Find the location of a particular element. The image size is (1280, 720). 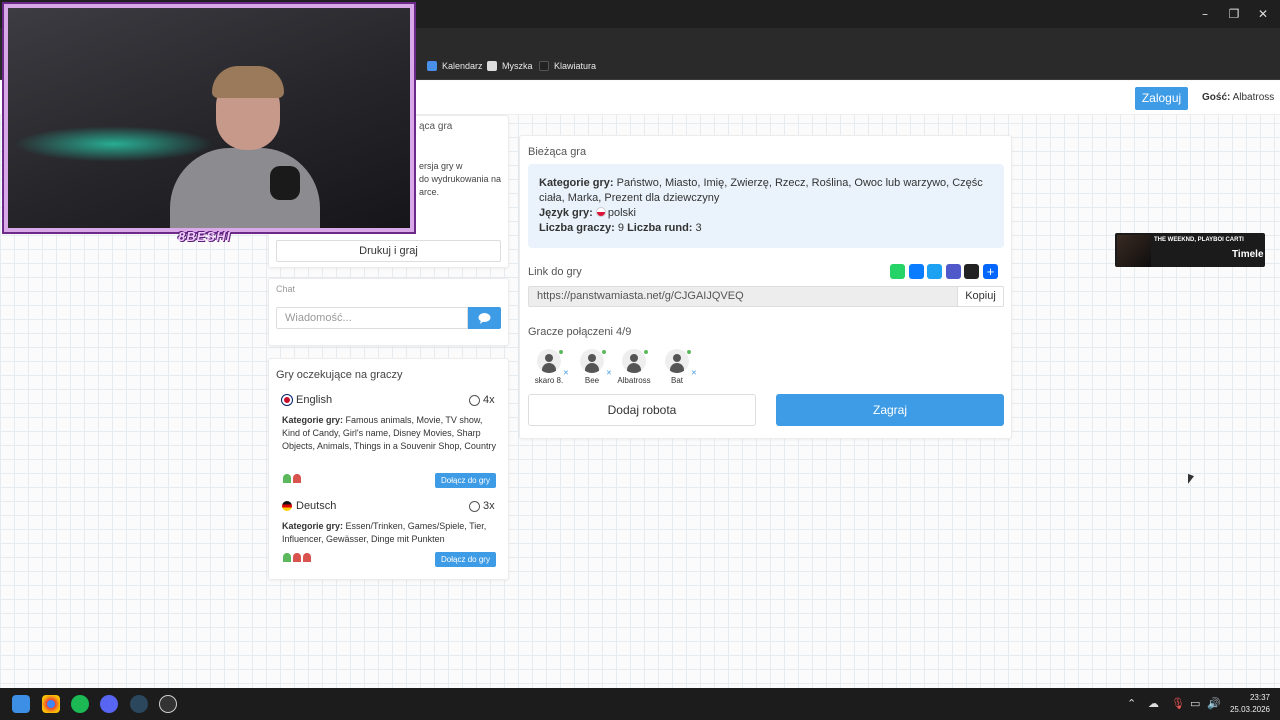

game-rounds: 3x is located at coordinates (482, 506).